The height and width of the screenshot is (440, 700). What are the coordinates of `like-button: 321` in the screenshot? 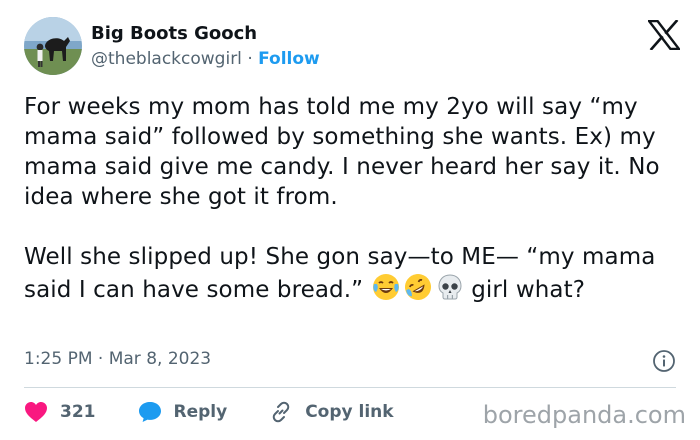 It's located at (60, 412).